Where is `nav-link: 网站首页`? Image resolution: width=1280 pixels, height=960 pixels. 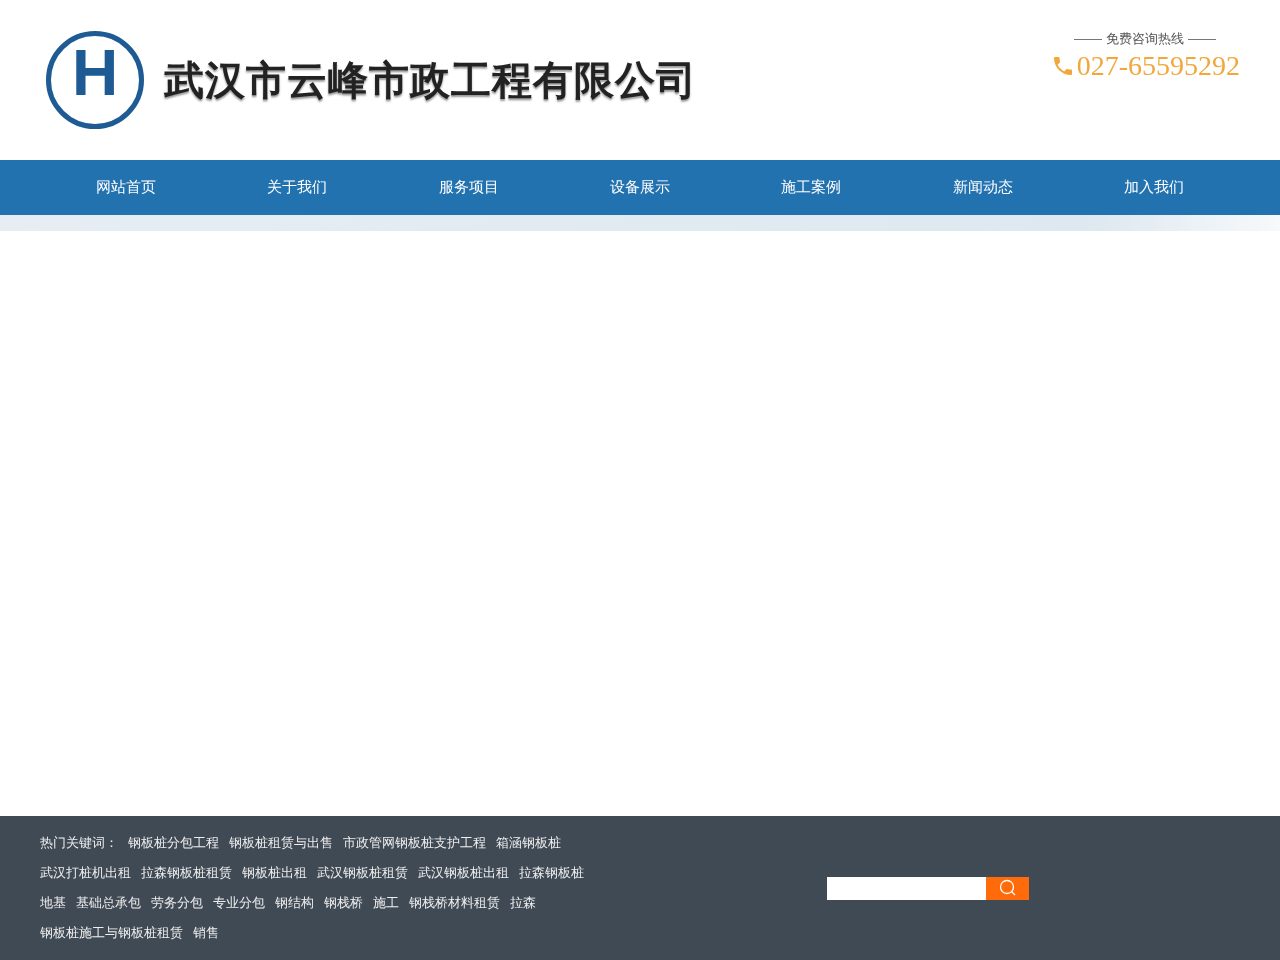 nav-link: 网站首页 is located at coordinates (126, 187).